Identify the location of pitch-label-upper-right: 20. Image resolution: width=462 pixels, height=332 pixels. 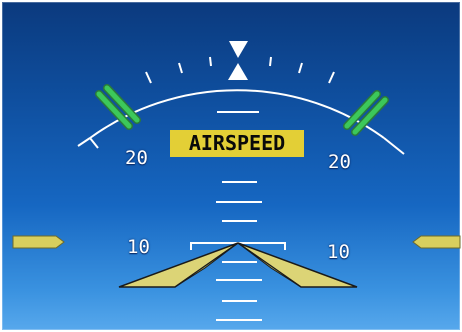
(339, 162).